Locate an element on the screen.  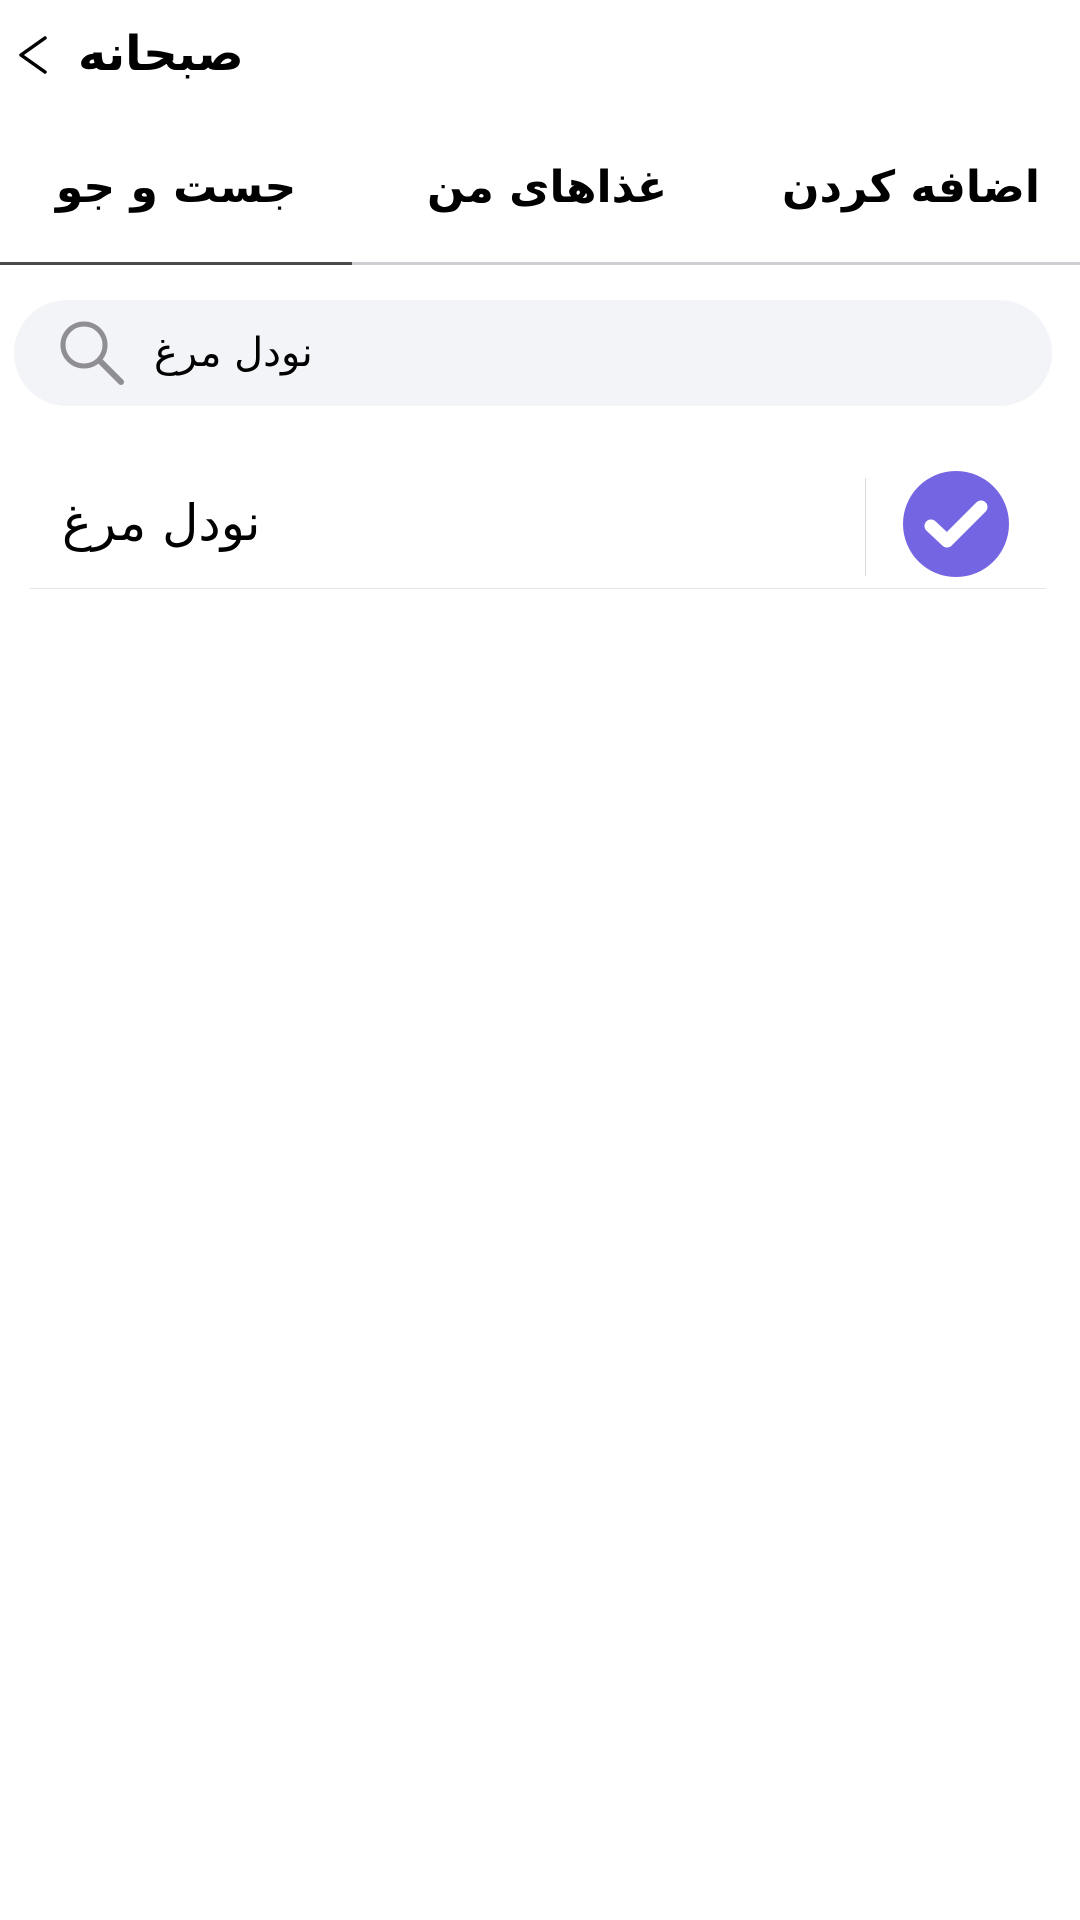
tab-bar: جست و جو غذاهای من اضافه کردن is located at coordinates (540, 188).